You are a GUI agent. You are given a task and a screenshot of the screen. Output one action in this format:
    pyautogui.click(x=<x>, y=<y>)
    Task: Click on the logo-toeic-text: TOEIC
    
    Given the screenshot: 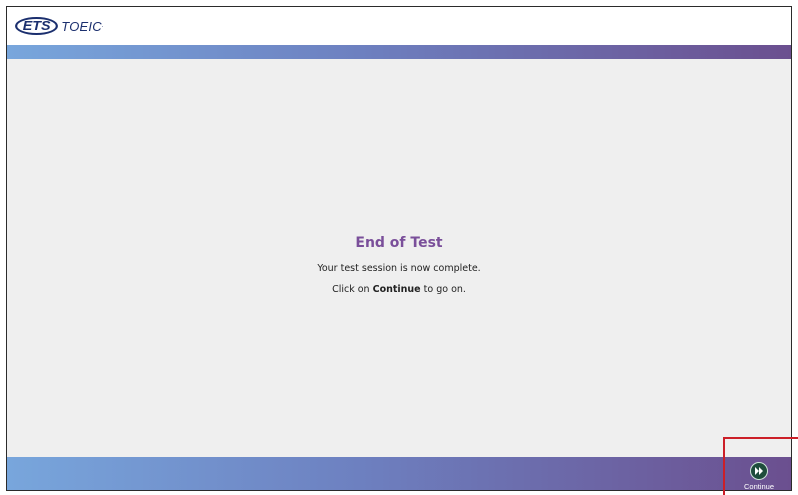 What is the action you would take?
    pyautogui.click(x=81, y=26)
    